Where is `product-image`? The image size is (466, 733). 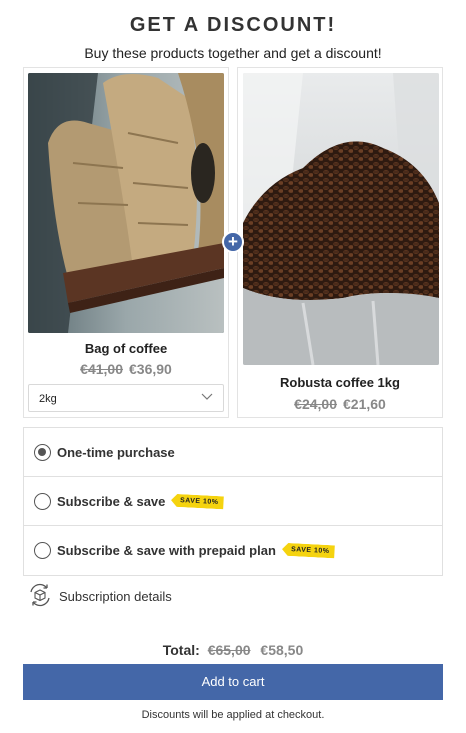
product-image is located at coordinates (126, 203).